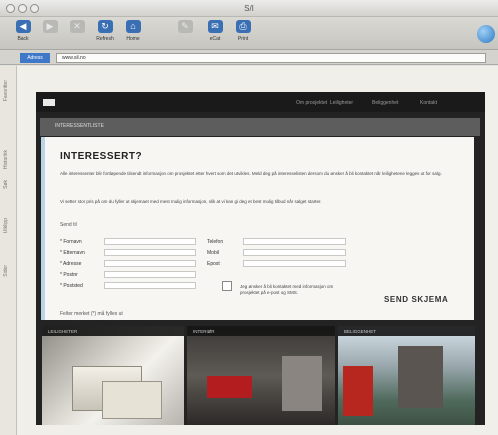 The image size is (498, 435). I want to click on autofill-icon: ✎, so click(185, 26).